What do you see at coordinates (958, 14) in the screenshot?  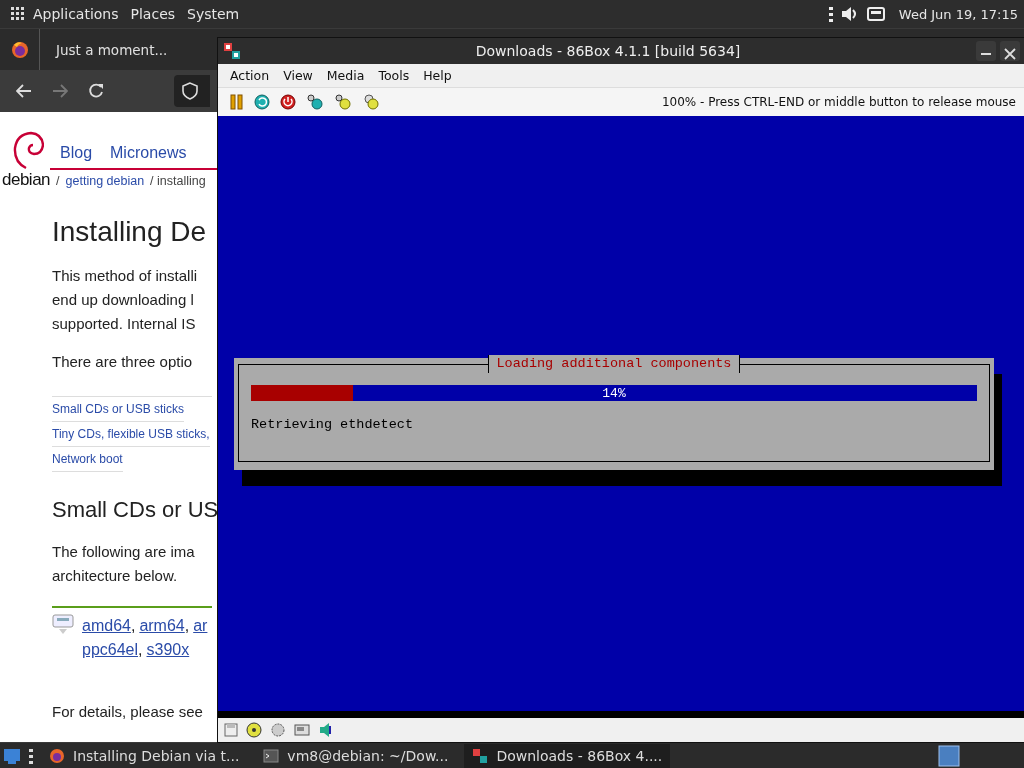 I see `clock: Wed Jun 19, 17:15` at bounding box center [958, 14].